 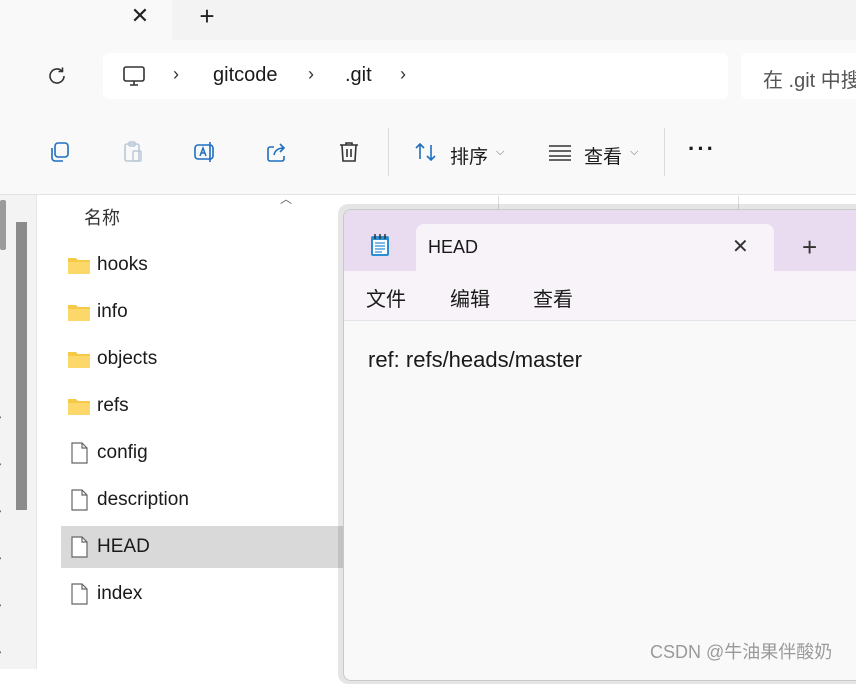 I want to click on menu-edit: 编辑, so click(x=470, y=297).